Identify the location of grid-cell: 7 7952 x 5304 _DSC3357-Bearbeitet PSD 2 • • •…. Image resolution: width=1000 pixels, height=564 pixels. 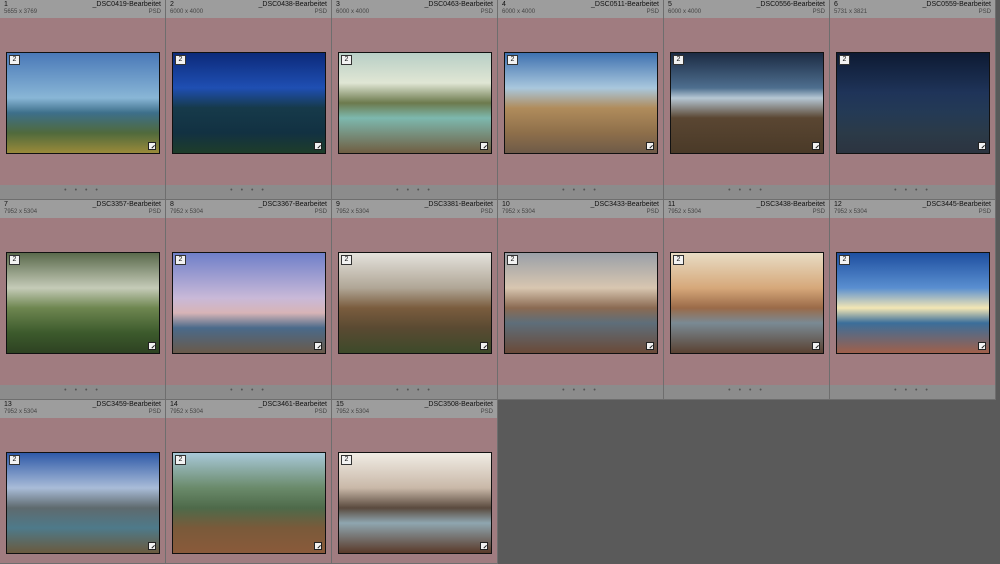
(83, 300).